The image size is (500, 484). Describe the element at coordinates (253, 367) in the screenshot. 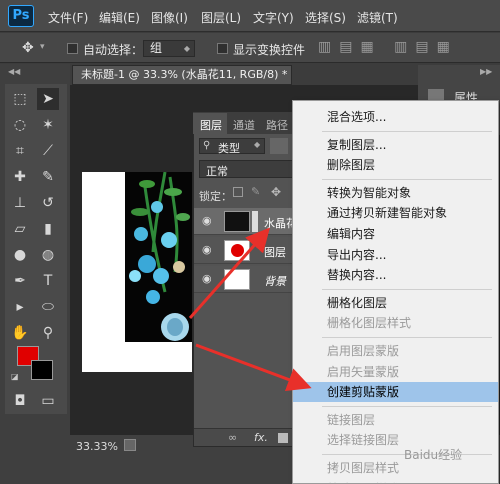

I see `arrow-to-menu-item-icon` at that location.